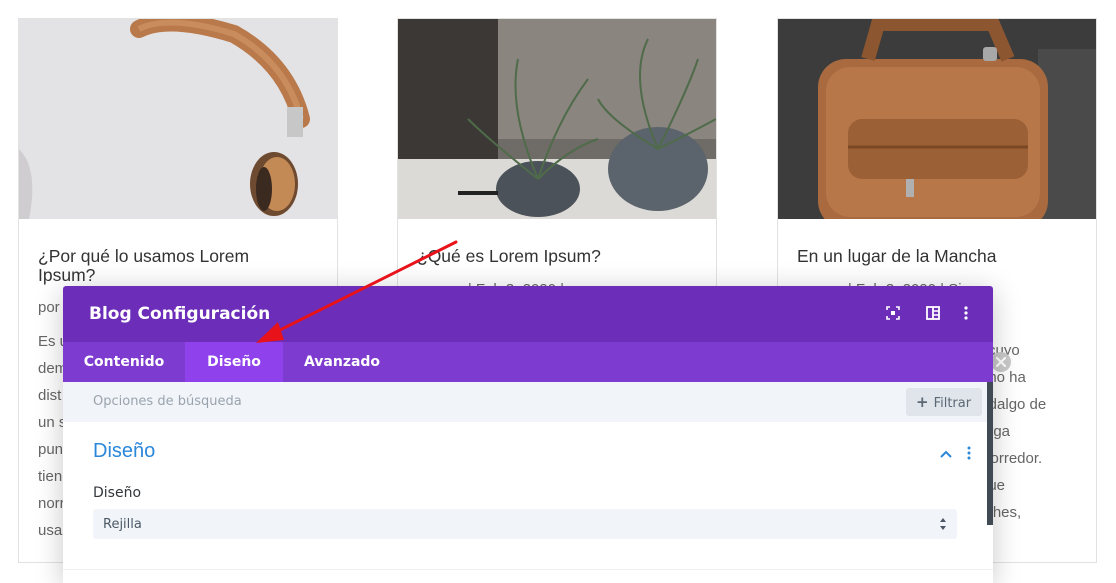 The image size is (1116, 583). I want to click on more-options-icon, so click(966, 313).